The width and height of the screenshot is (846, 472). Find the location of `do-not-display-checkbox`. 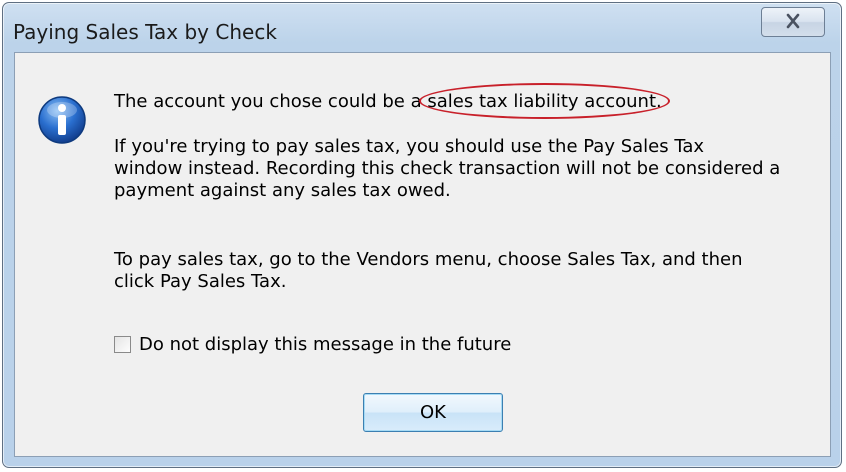

do-not-display-checkbox is located at coordinates (122, 344).